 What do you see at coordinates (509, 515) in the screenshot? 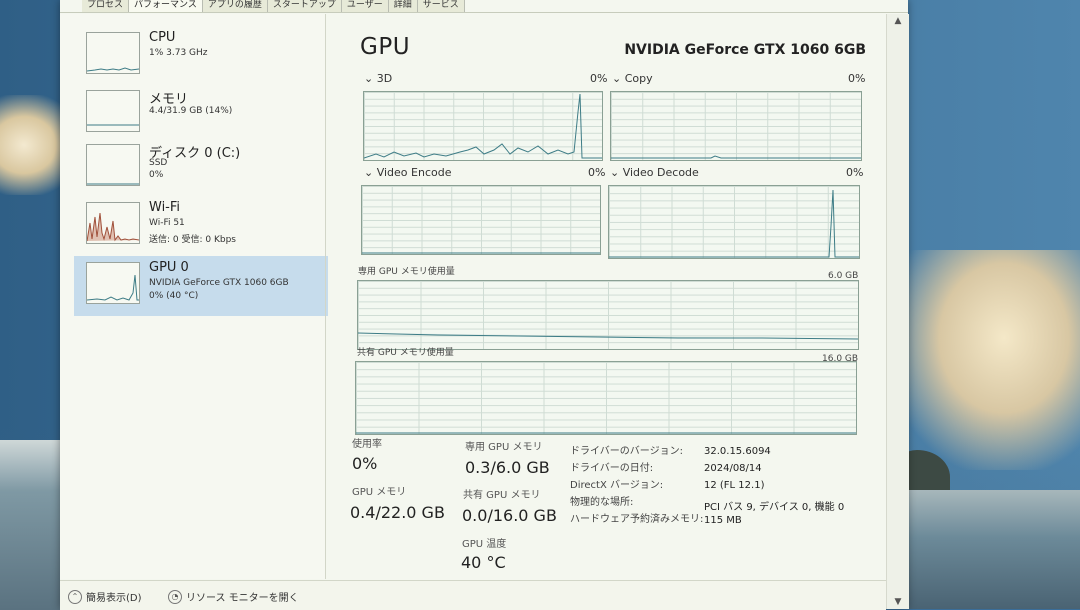
I see `shared-memory-stat-value: 0.0/16.0 GB` at bounding box center [509, 515].